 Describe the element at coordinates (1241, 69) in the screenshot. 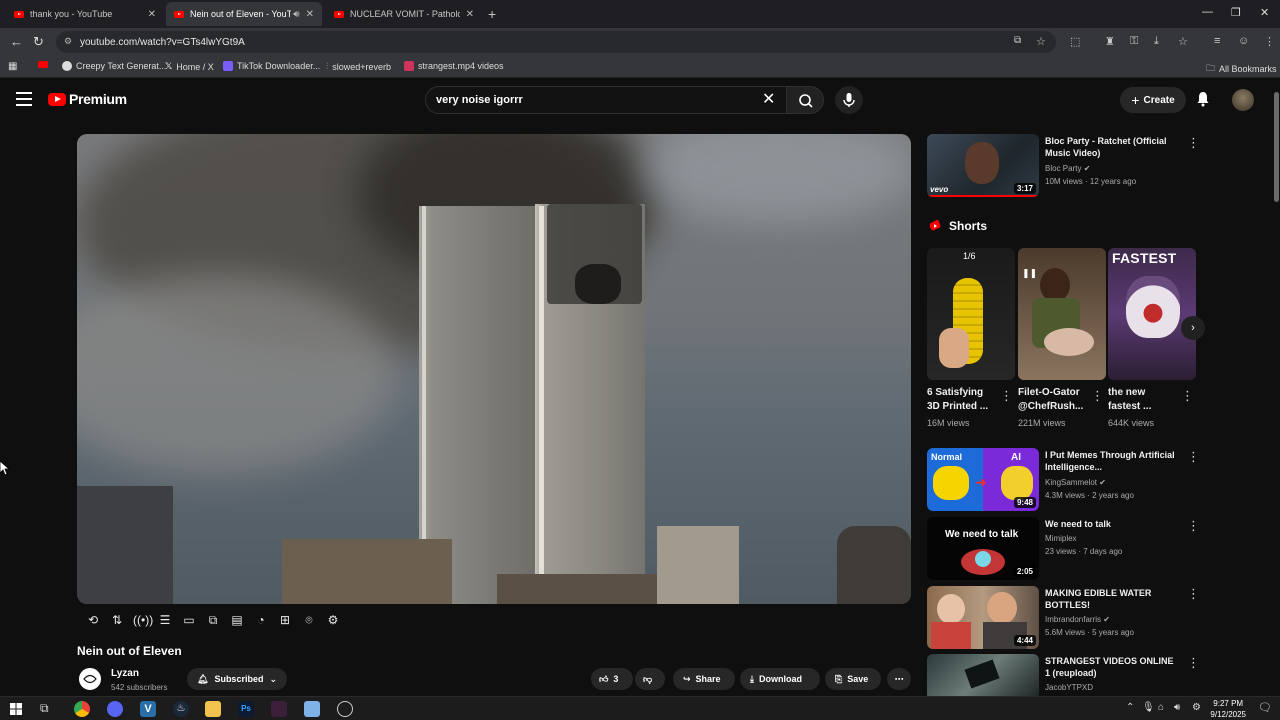

I see `all-bookmarks: 🗀︎ All Bookmarks` at that location.